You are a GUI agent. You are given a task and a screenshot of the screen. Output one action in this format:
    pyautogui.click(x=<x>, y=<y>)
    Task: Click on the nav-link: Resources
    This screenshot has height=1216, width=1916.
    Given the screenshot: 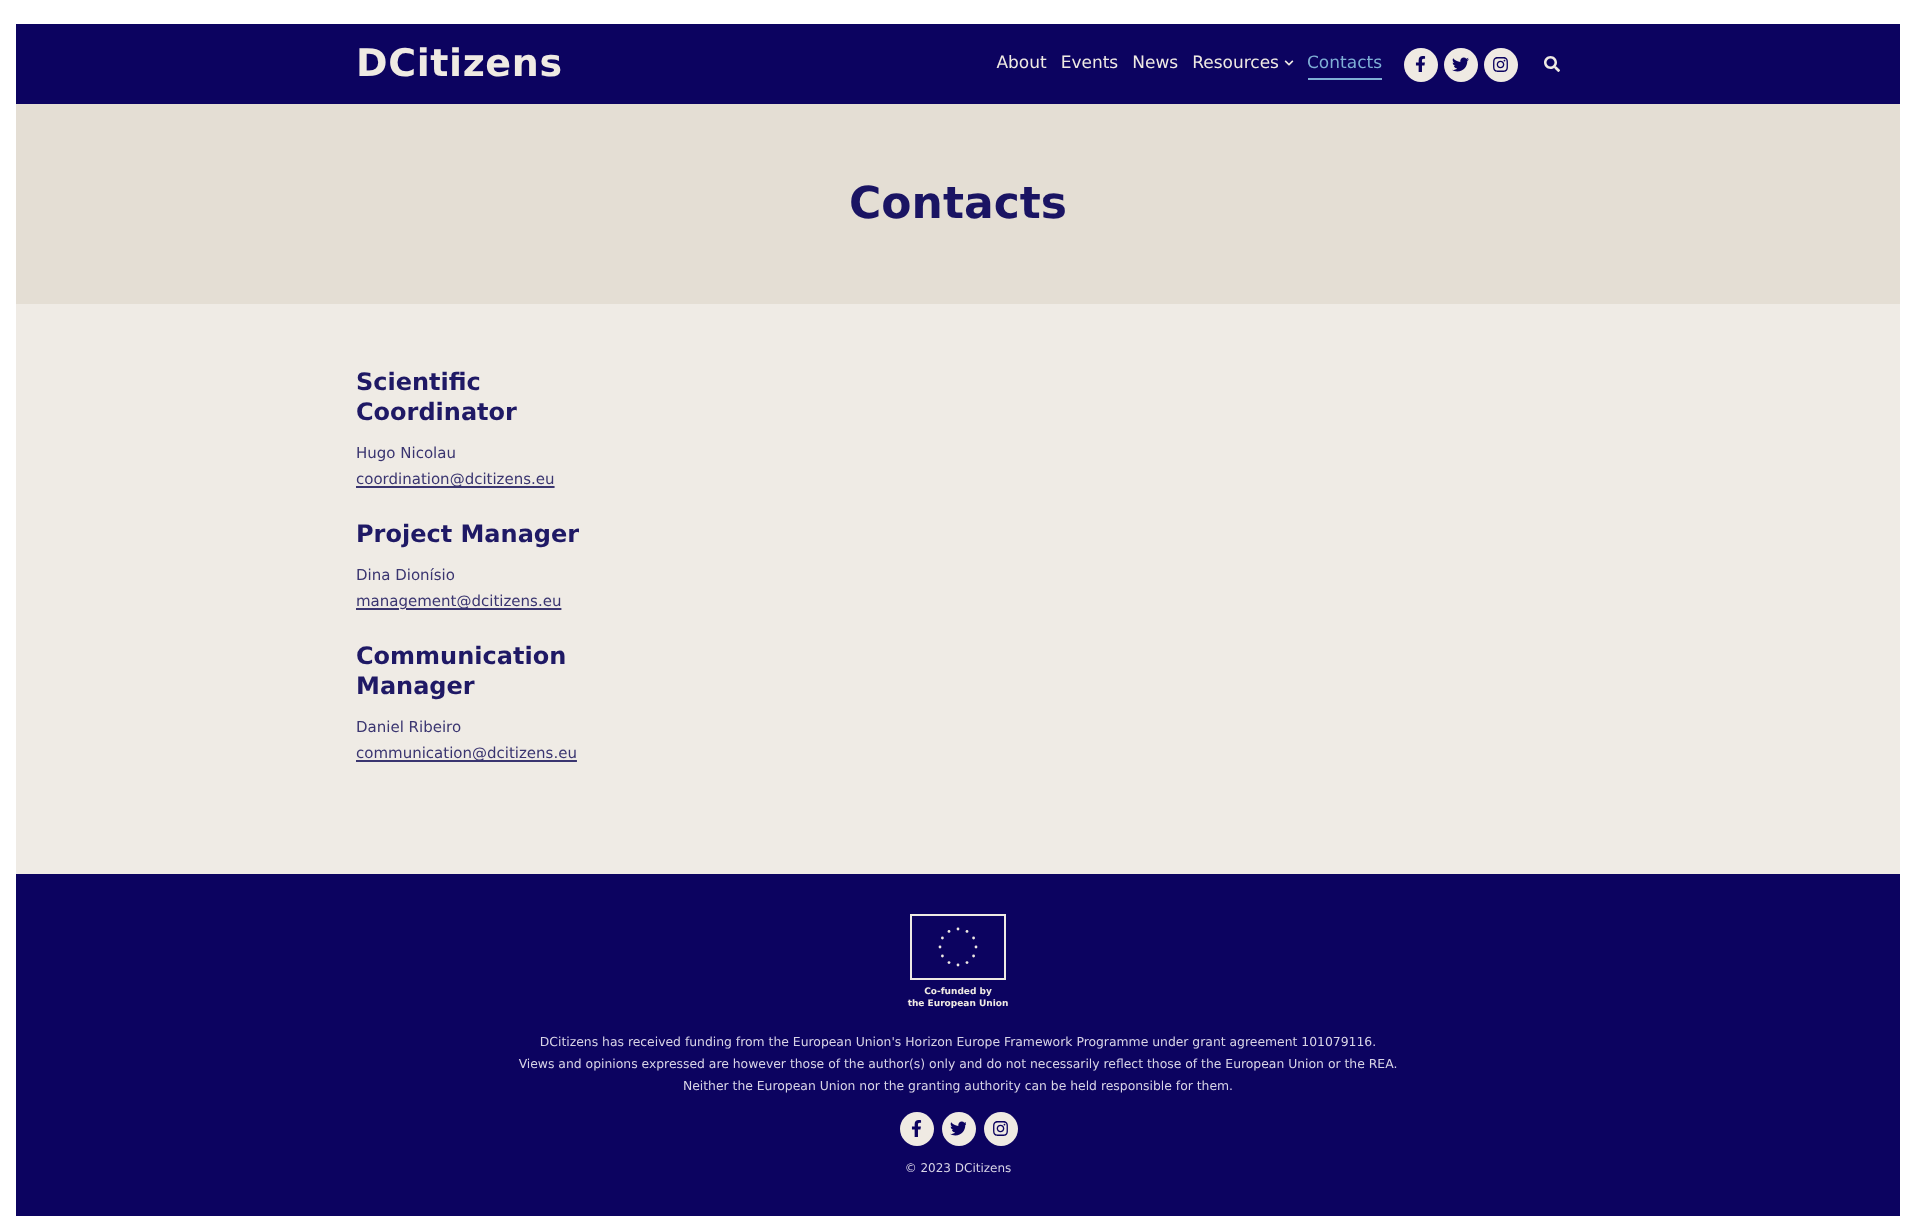 What is the action you would take?
    pyautogui.click(x=1242, y=64)
    